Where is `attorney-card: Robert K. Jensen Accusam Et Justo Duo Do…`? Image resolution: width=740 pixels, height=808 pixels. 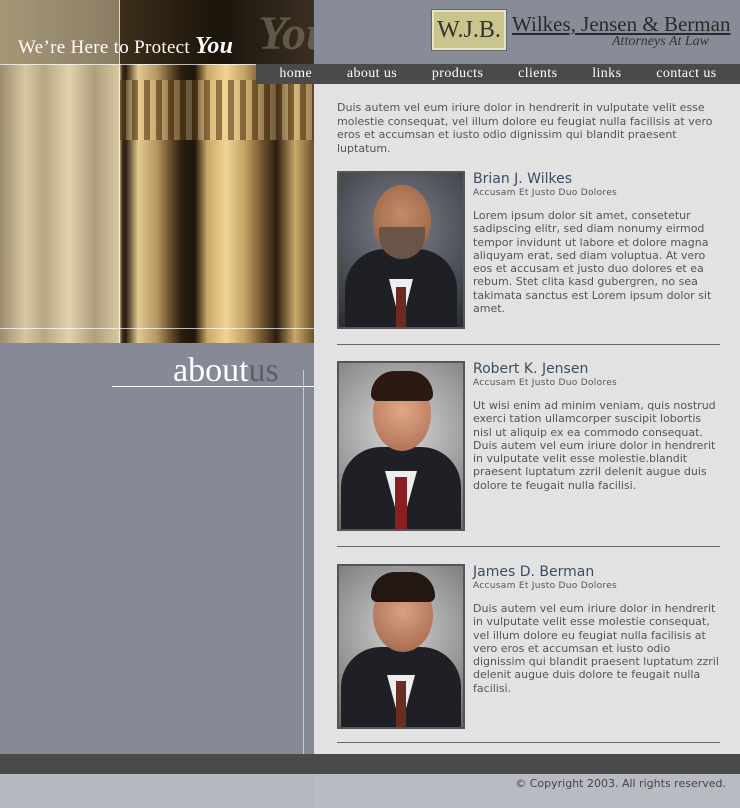 attorney-card: Robert K. Jensen Accusam Et Justo Duo Do… is located at coordinates (529, 446).